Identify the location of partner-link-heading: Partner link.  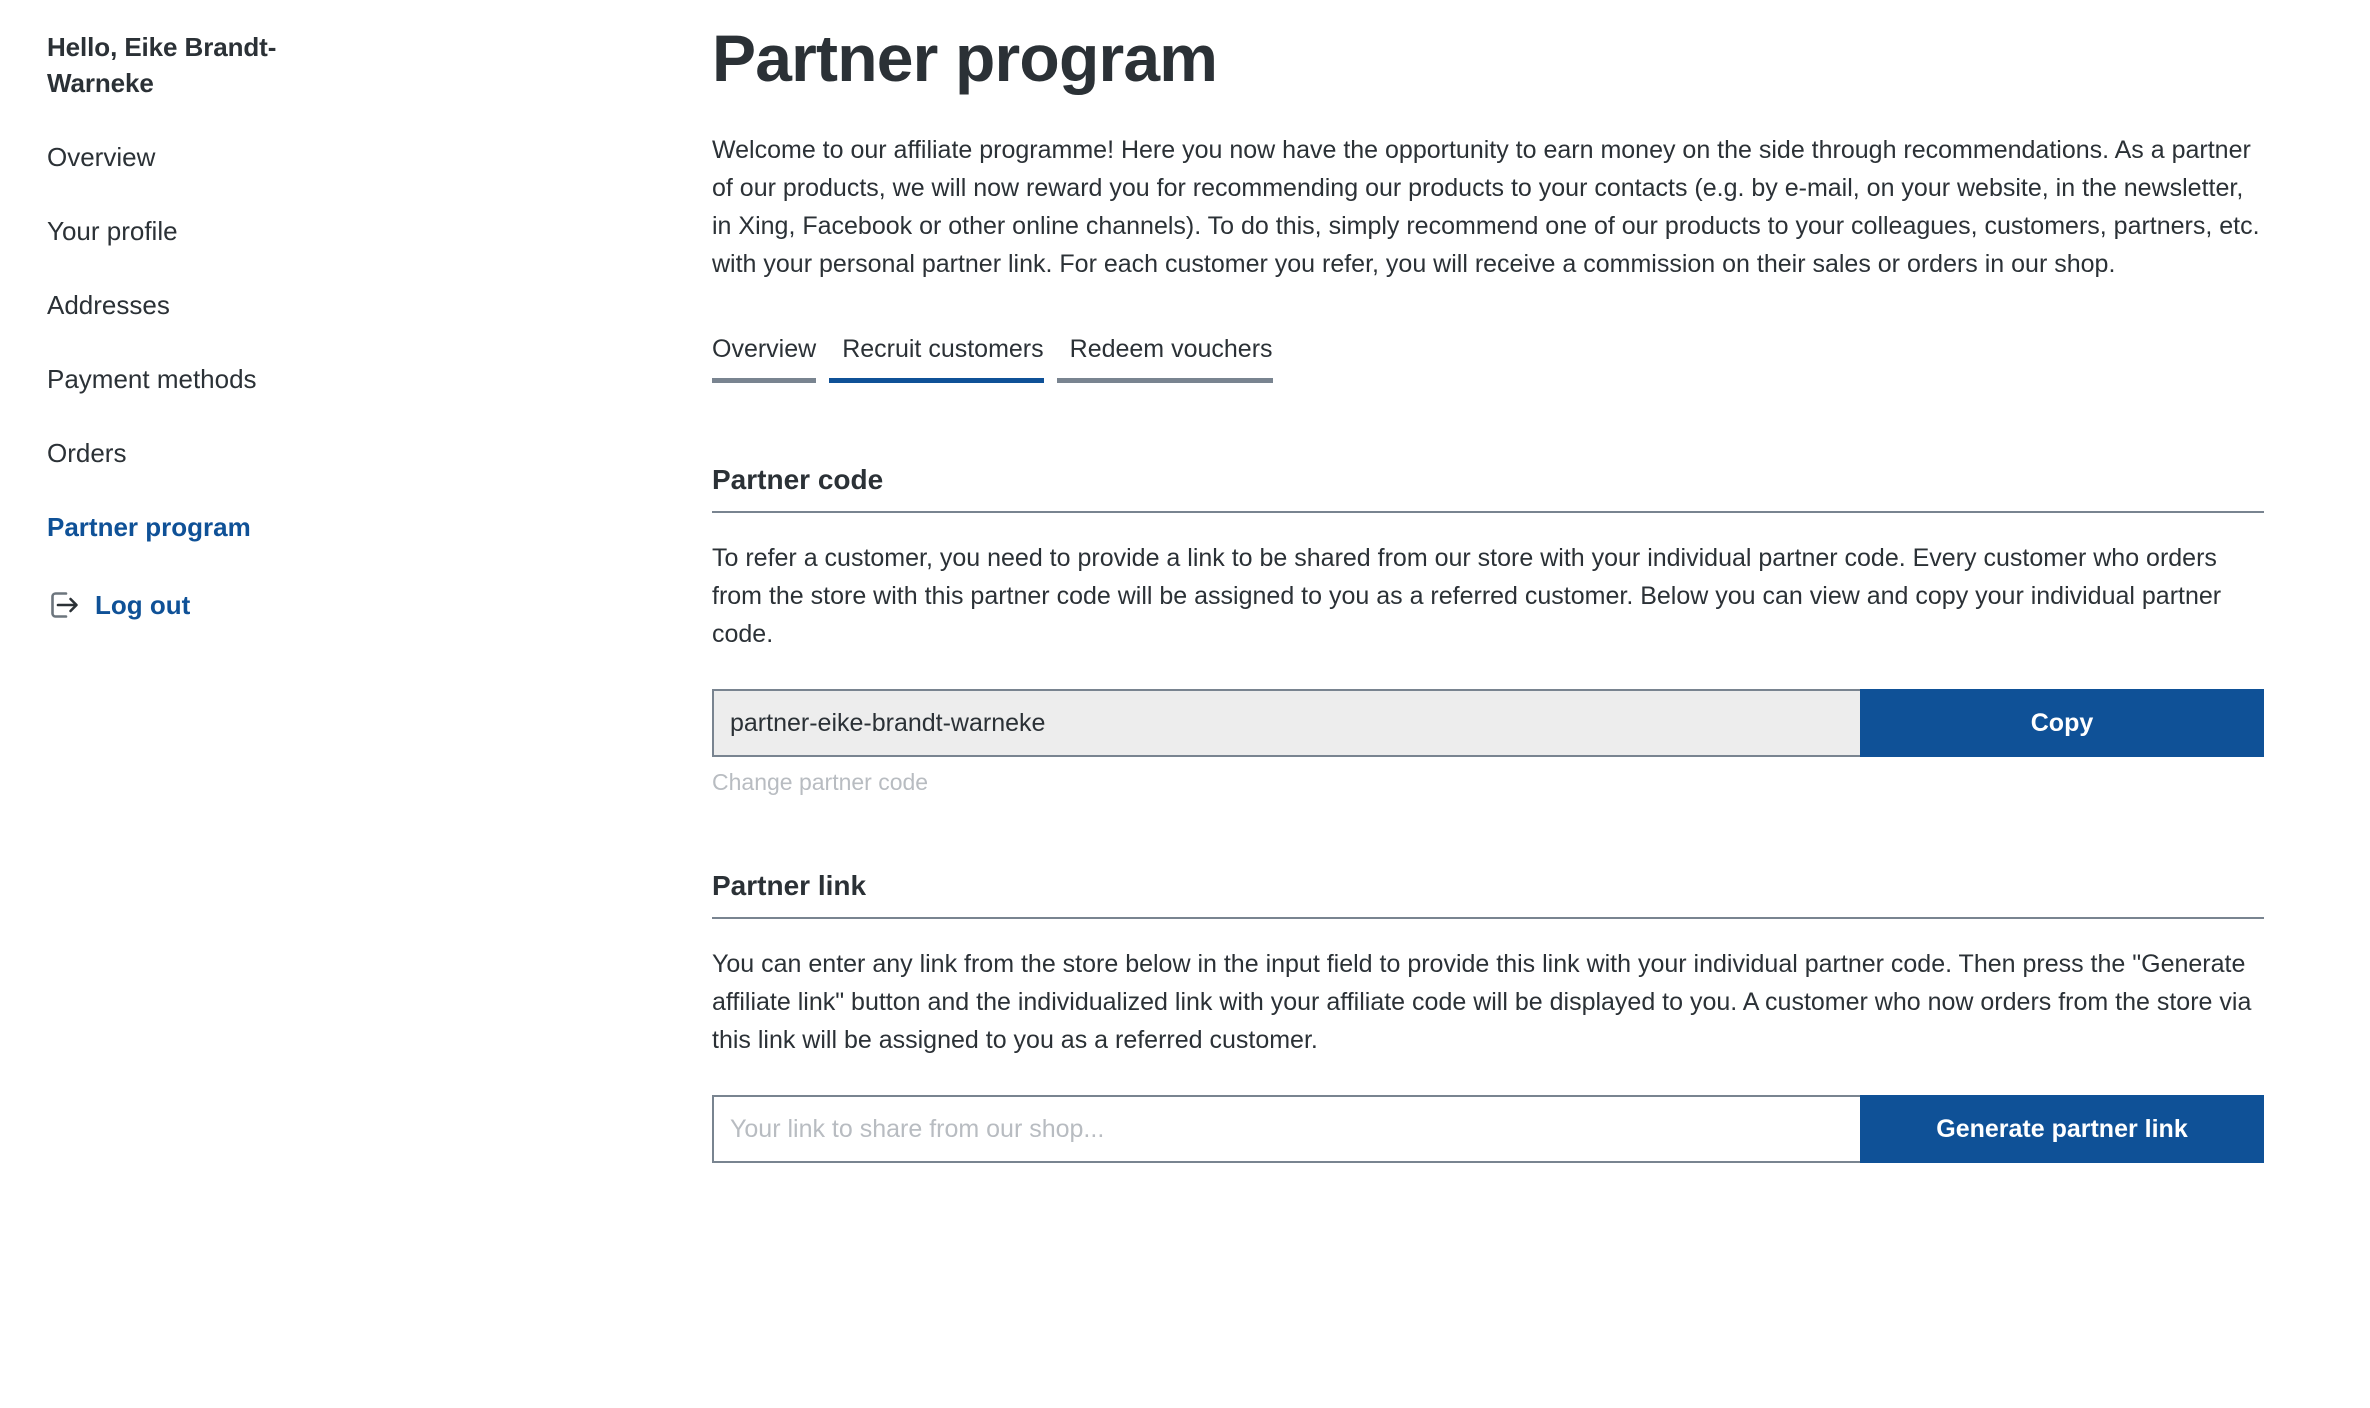
(789, 885).